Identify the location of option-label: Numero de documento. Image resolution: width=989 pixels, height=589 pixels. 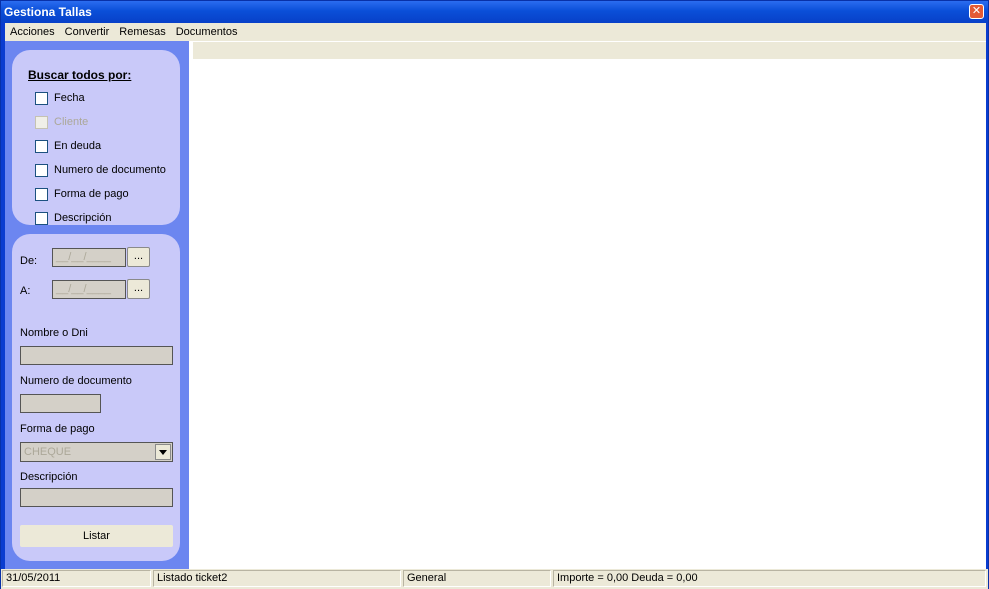
(110, 170).